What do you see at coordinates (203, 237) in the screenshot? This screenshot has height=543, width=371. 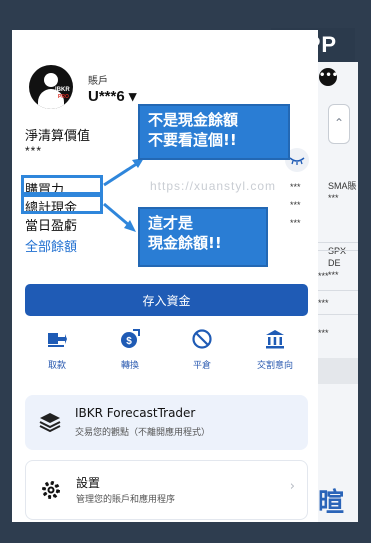 I see `callout-is-cash: 這才是 現金餘額!!` at bounding box center [203, 237].